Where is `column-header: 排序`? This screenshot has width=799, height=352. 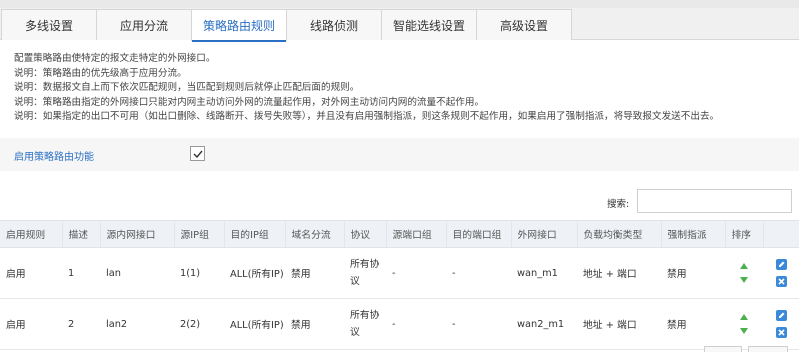 column-header: 排序 is located at coordinates (744, 234).